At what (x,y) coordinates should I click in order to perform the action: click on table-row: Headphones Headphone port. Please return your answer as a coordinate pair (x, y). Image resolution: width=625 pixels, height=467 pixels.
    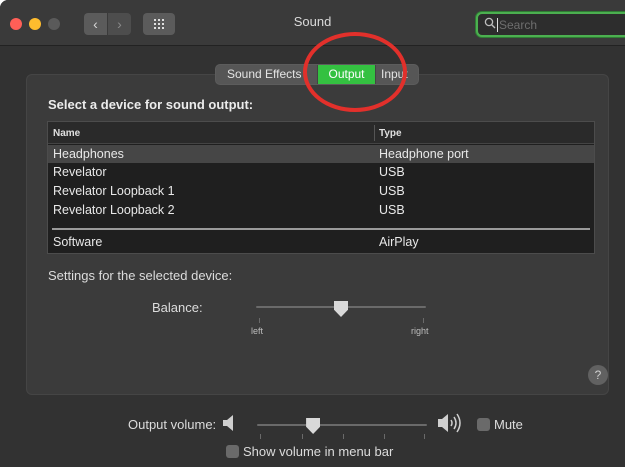
    Looking at the image, I should click on (321, 154).